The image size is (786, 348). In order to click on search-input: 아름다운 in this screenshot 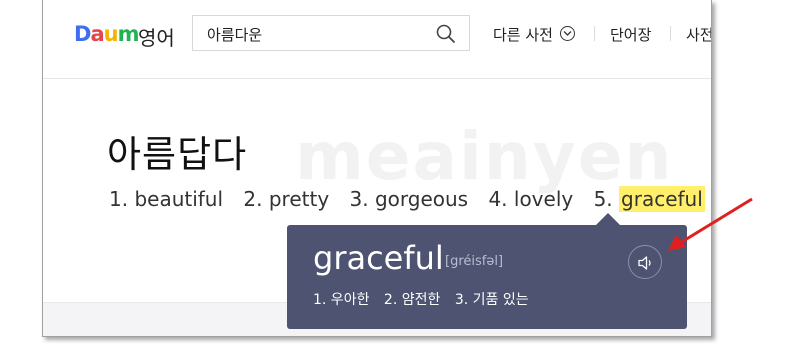, I will do `click(234, 34)`.